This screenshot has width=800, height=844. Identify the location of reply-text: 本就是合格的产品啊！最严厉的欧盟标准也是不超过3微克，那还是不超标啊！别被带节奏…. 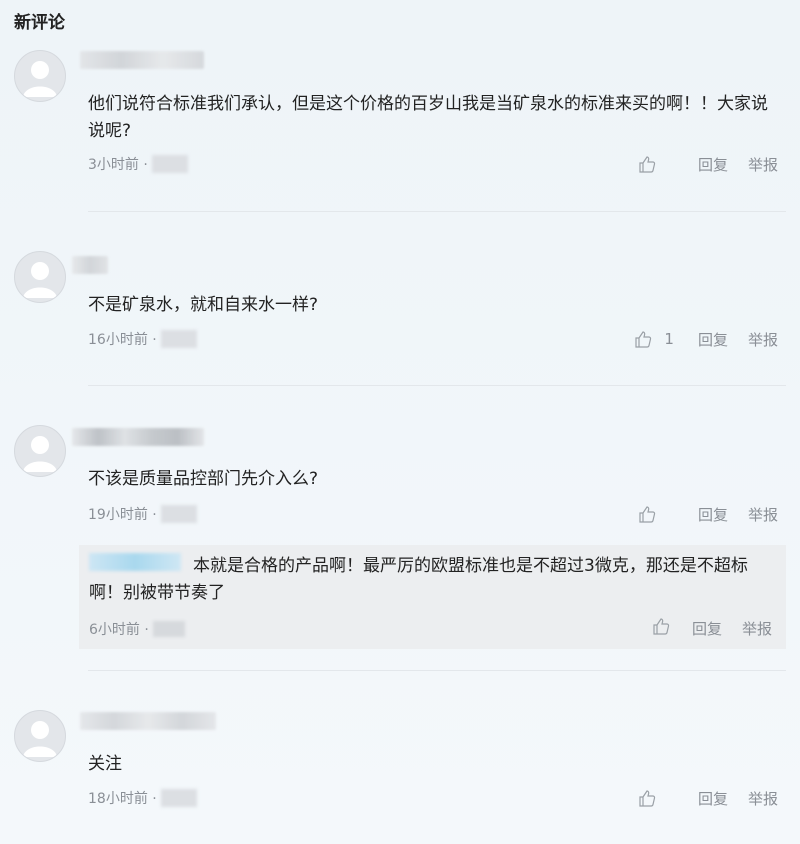
(418, 579).